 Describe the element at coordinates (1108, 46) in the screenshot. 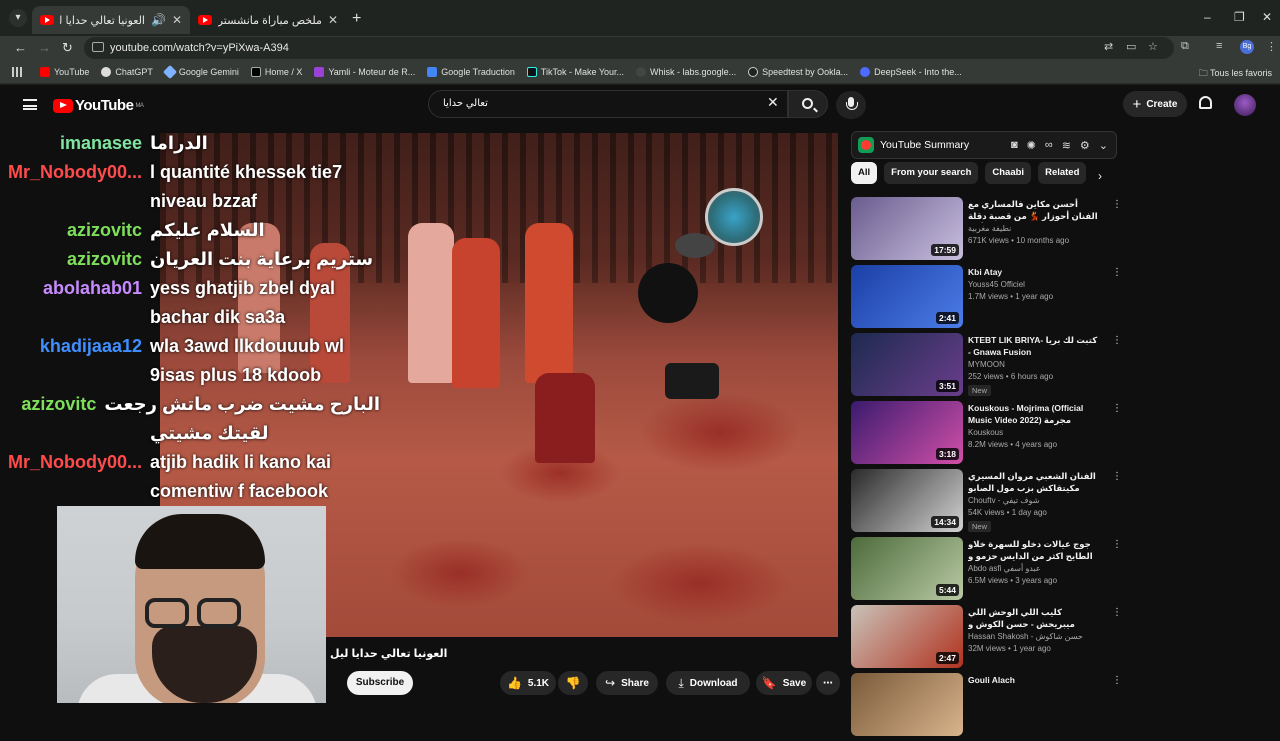

I see `translate-icon: ⇄` at that location.